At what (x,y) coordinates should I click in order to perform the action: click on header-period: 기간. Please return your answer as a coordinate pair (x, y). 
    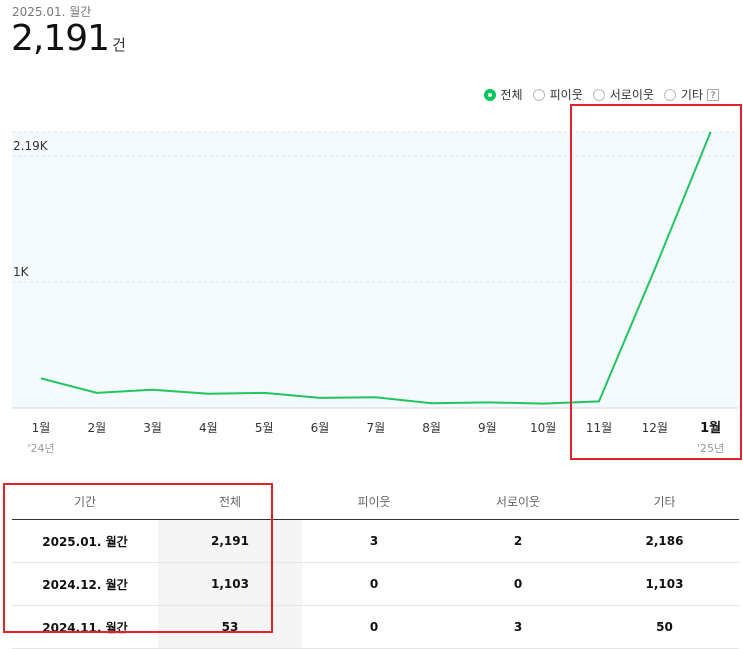
    Looking at the image, I should click on (85, 501).